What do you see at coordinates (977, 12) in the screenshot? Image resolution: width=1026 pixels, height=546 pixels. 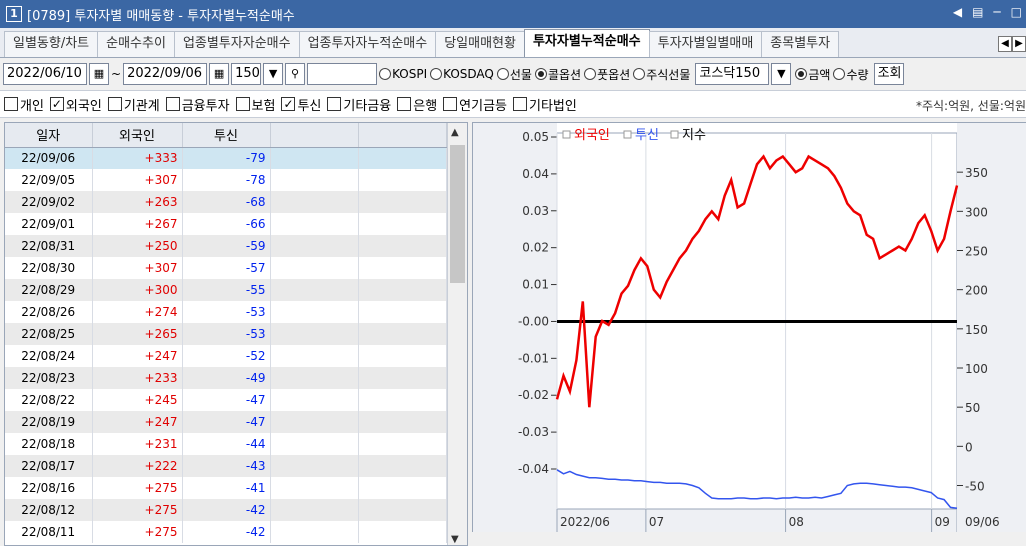 I see `layout-icon: ▤` at bounding box center [977, 12].